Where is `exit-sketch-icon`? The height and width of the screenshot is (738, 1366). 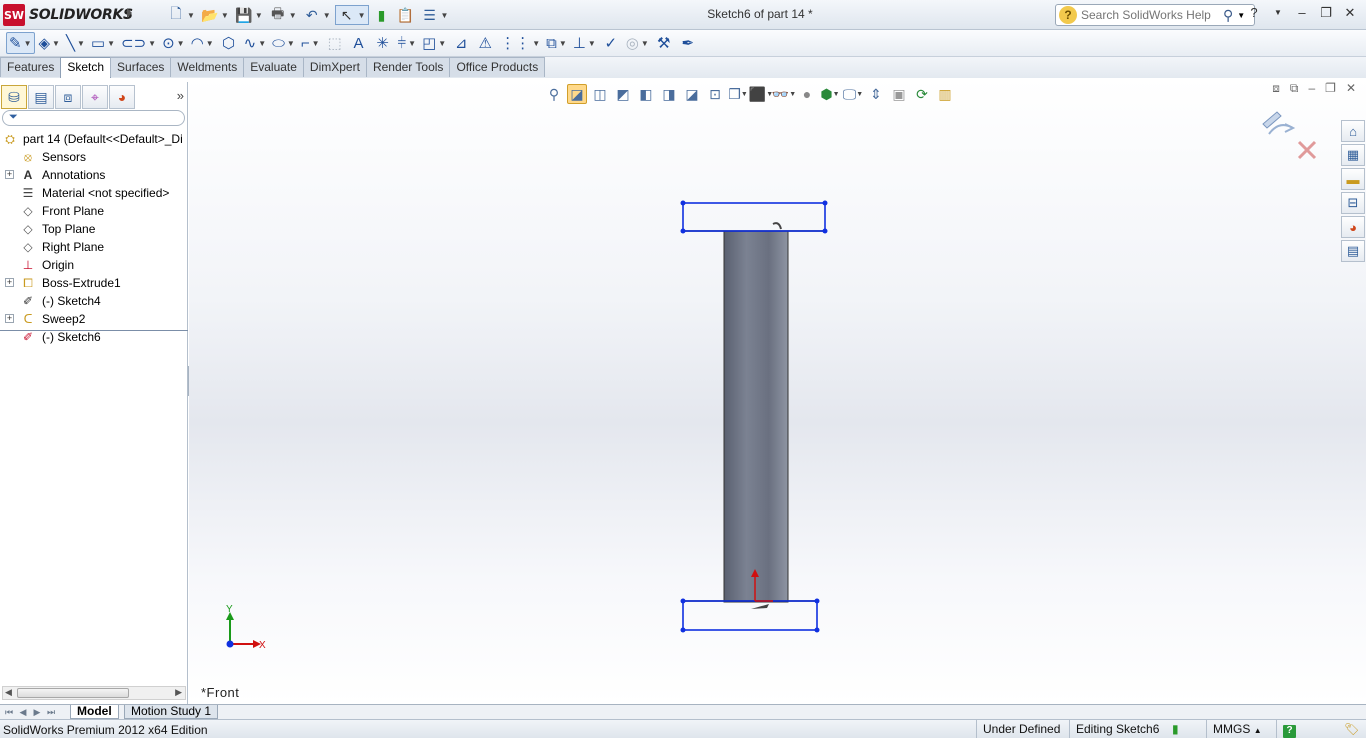
exit-sketch-icon is located at coordinates (1279, 123).